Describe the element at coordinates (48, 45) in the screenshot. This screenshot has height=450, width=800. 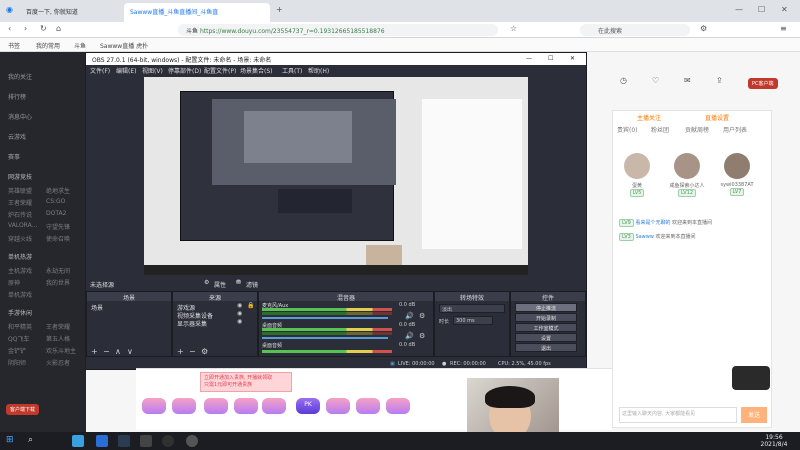
I see `bookmark-item: 我的常用` at that location.